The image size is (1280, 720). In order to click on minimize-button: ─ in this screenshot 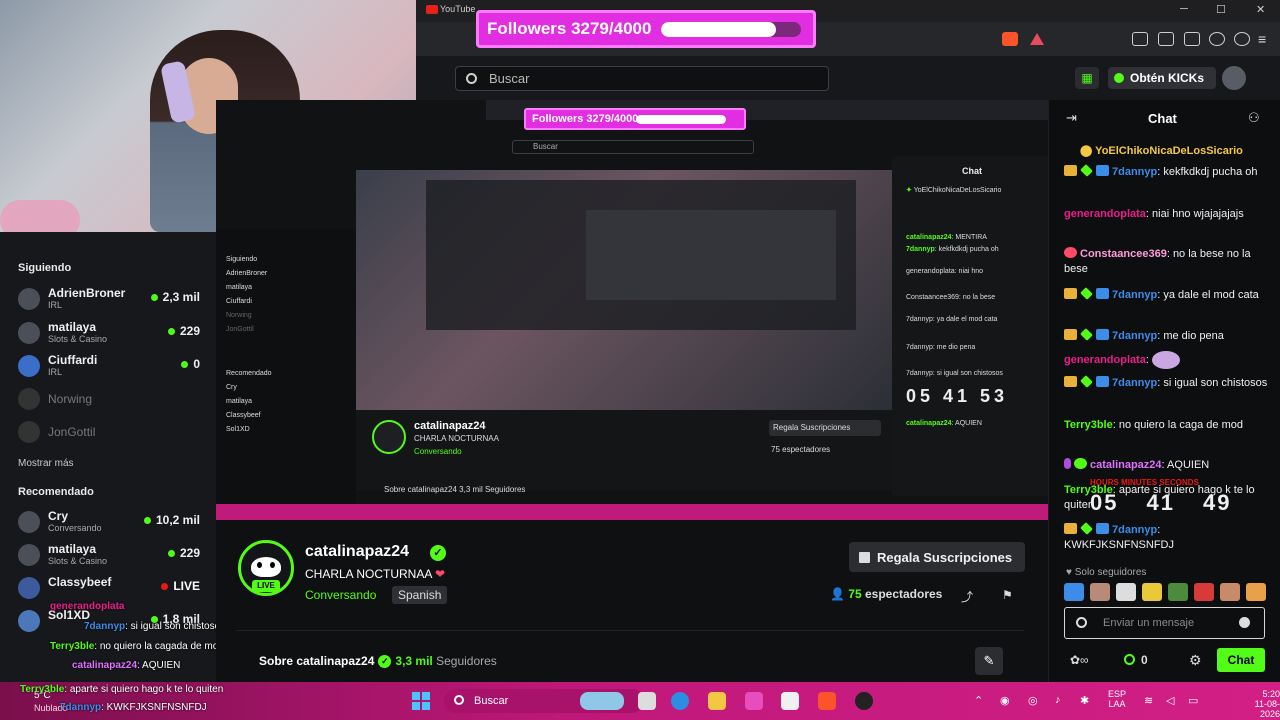, I will do `click(1184, 9)`.